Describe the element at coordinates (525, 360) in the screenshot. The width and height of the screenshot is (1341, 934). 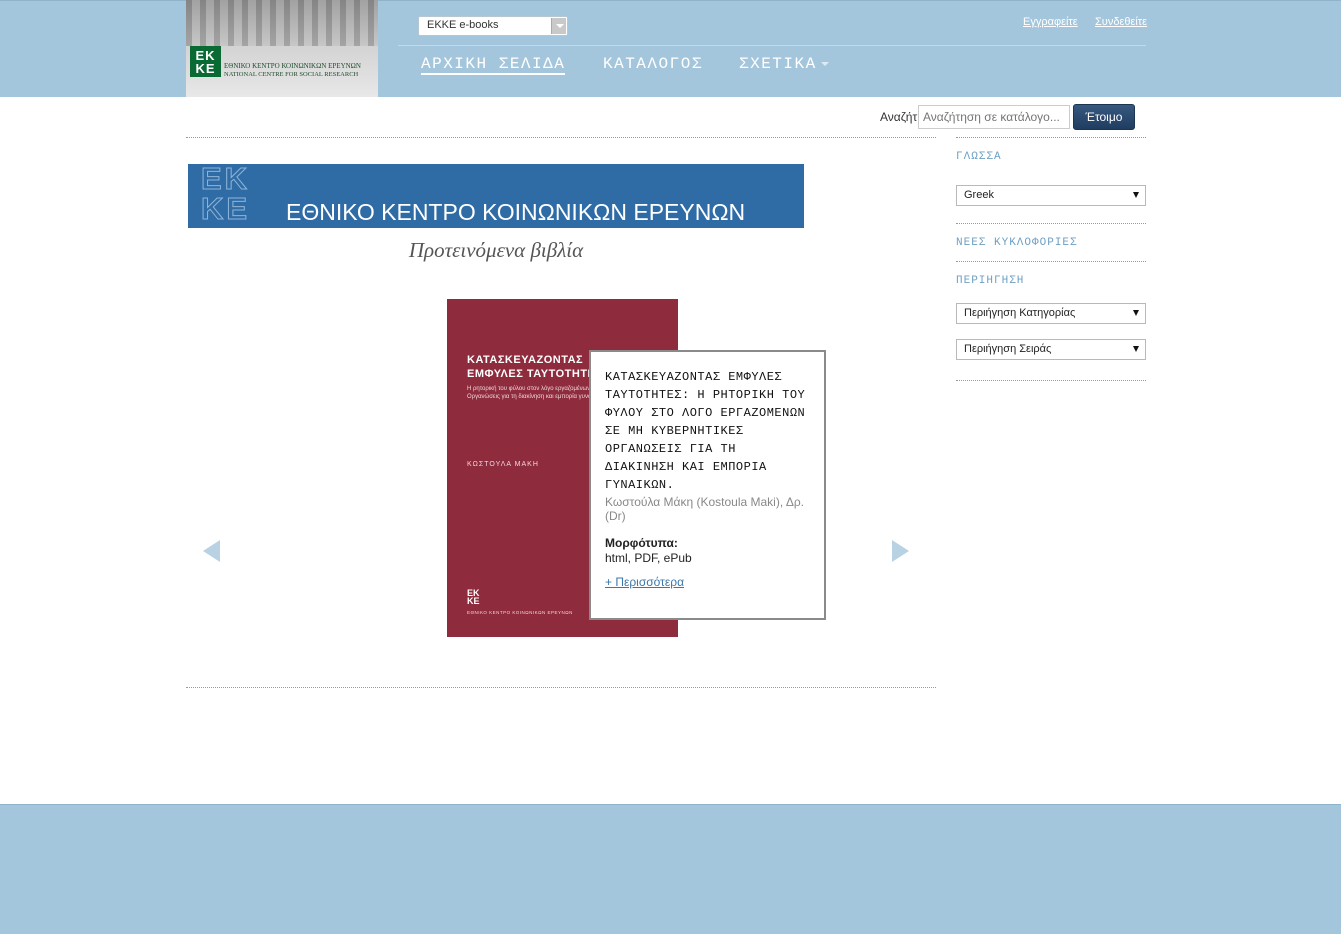
I see `cover-title-line-1: ΚΑΤΑΣΚΕΥΑΖΟΝΤΑΣ` at that location.